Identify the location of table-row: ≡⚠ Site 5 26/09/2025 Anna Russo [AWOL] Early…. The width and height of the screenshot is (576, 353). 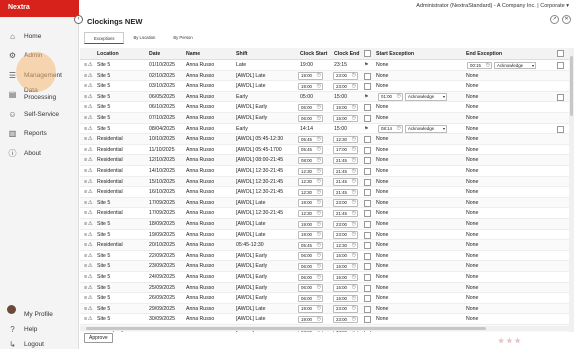
(326, 298).